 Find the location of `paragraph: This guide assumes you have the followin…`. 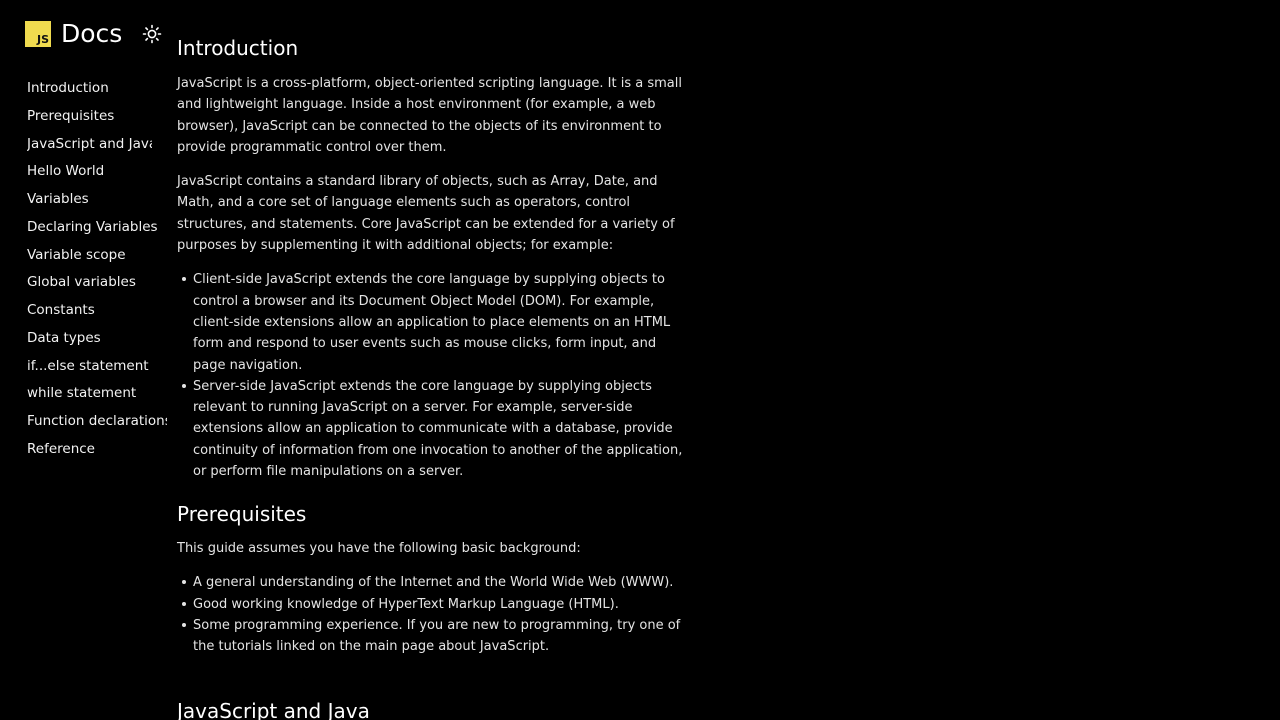

paragraph: This guide assumes you have the followin… is located at coordinates (379, 548).